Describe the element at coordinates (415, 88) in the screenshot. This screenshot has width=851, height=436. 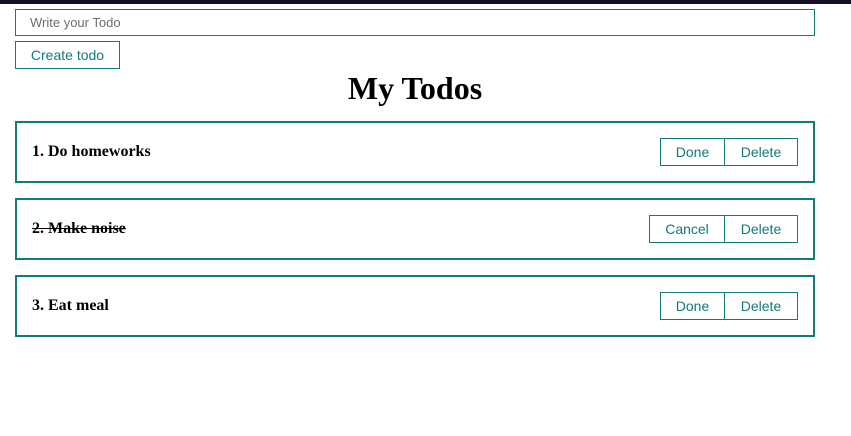
I see `page-title: My Todos` at that location.